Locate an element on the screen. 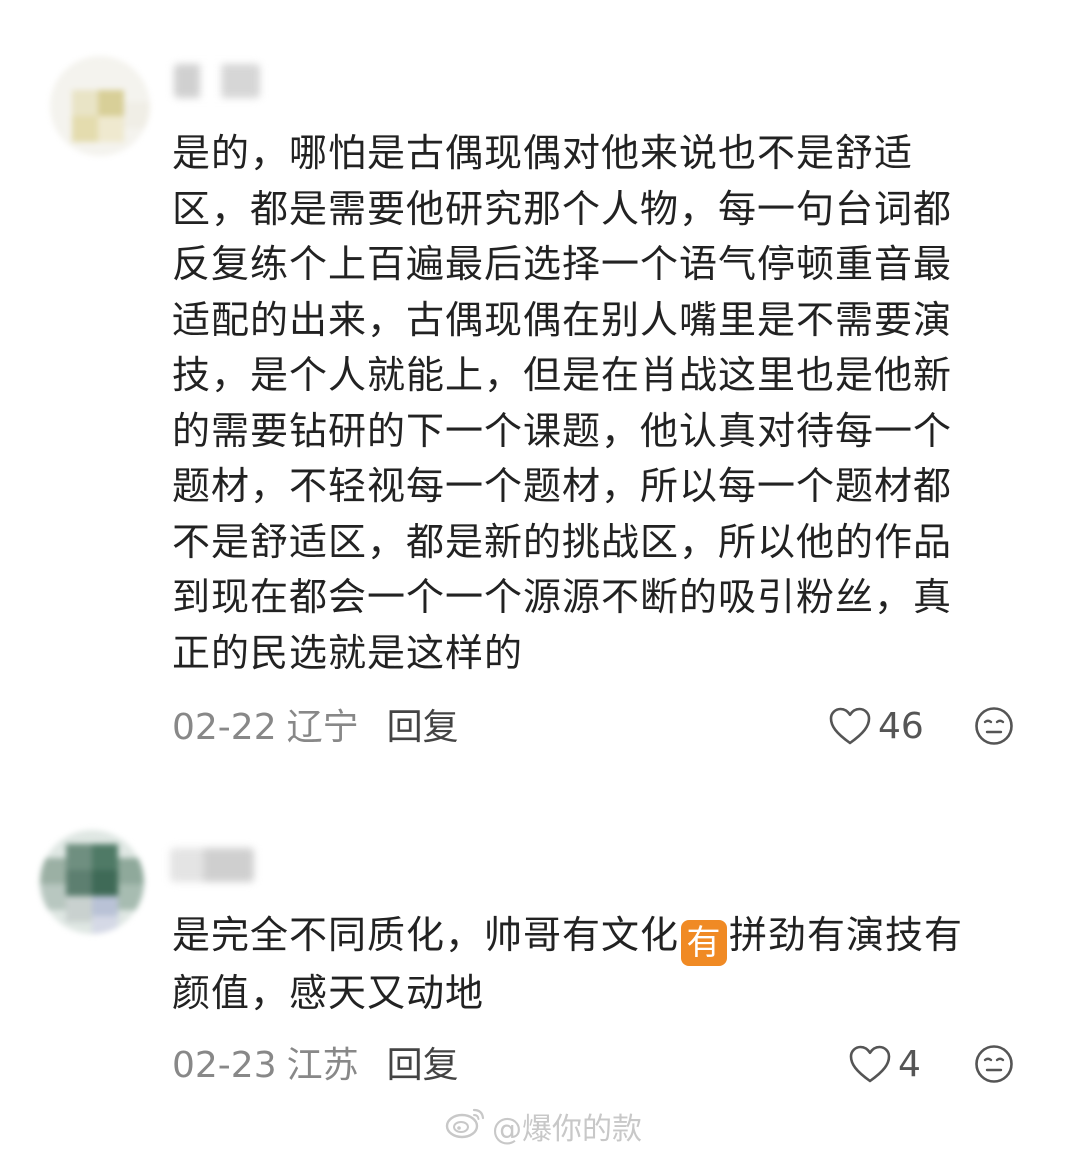 The width and height of the screenshot is (1080, 1152). comment-line: 颜值，感天又动地 is located at coordinates (328, 993).